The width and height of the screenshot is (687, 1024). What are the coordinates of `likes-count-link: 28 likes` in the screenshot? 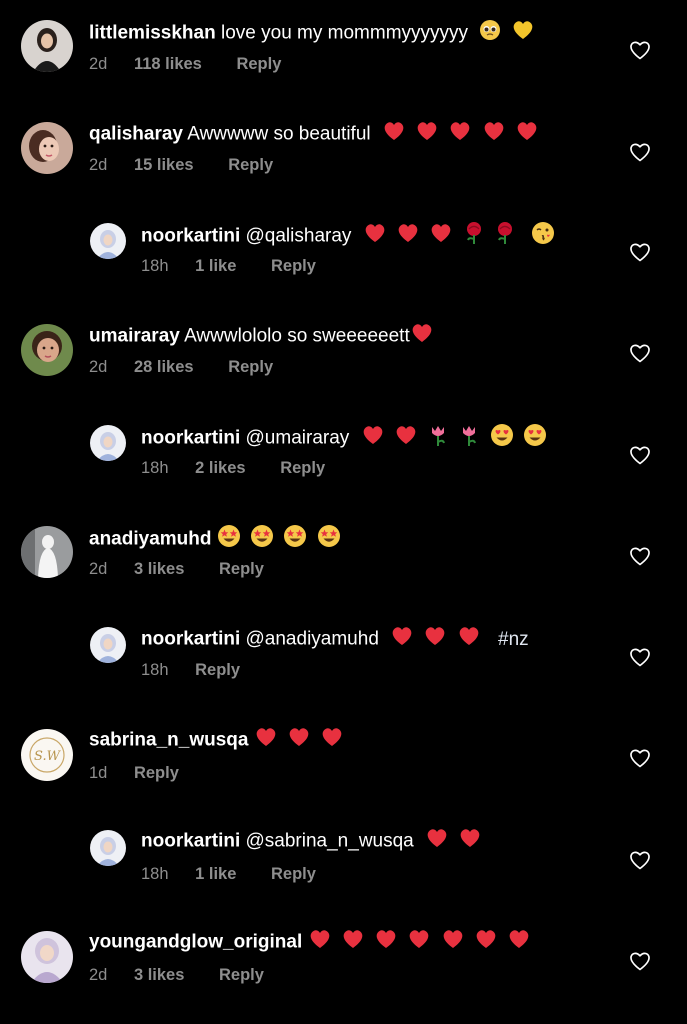 It's located at (164, 367).